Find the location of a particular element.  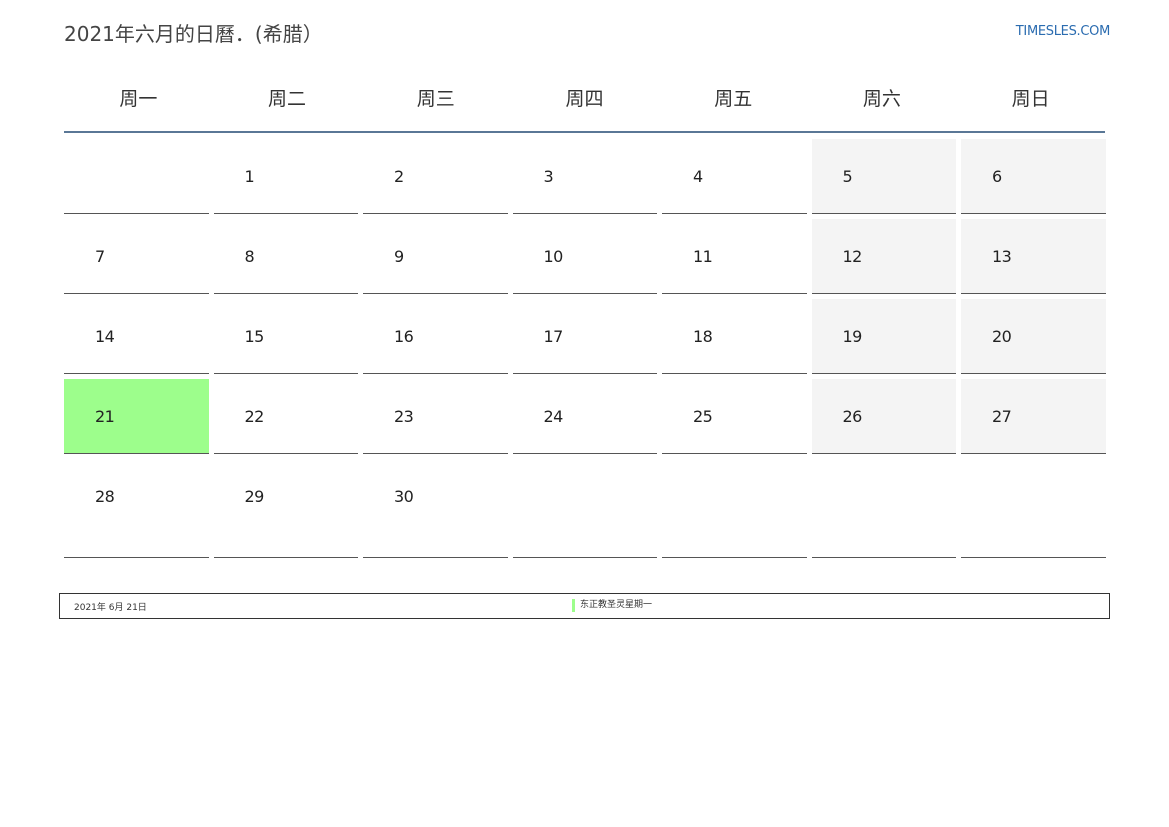

day-number: 1 is located at coordinates (249, 176).